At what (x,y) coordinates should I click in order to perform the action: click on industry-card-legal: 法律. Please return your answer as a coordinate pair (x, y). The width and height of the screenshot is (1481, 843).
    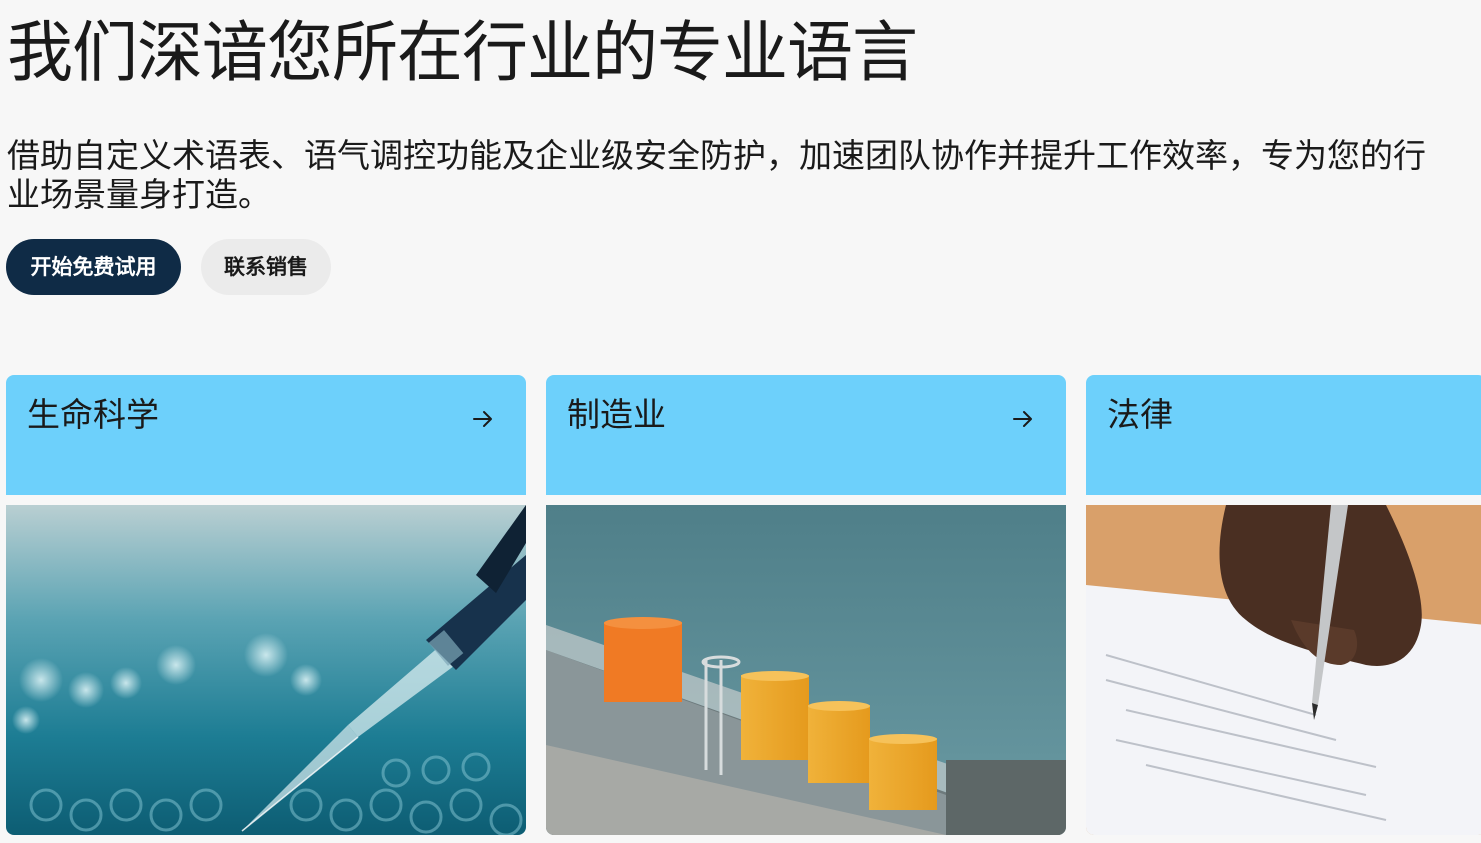
    Looking at the image, I should click on (1283, 605).